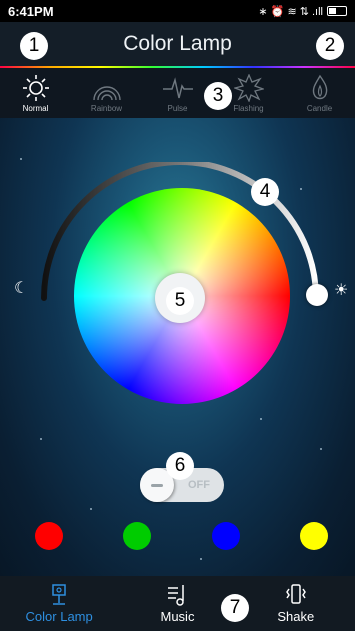  What do you see at coordinates (330, 46) in the screenshot?
I see `annotation-badge: 2` at bounding box center [330, 46].